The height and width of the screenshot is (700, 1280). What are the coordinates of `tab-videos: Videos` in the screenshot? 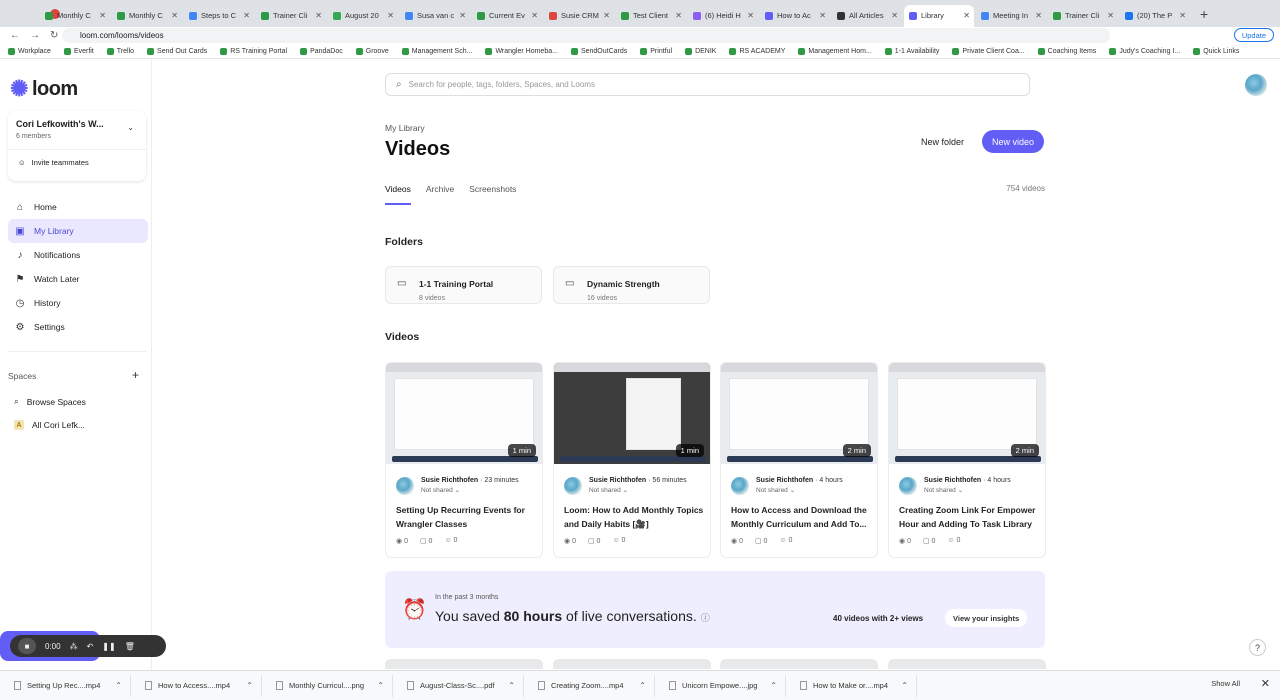 It's located at (398, 194).